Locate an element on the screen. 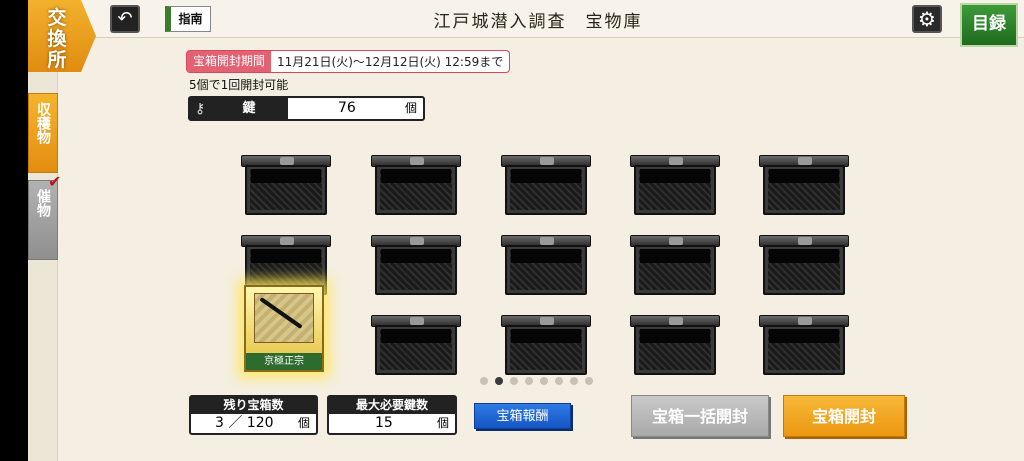 Image resolution: width=1024 pixels, height=461 pixels. chest-reward-button: 宝箱報酬 is located at coordinates (522, 416).